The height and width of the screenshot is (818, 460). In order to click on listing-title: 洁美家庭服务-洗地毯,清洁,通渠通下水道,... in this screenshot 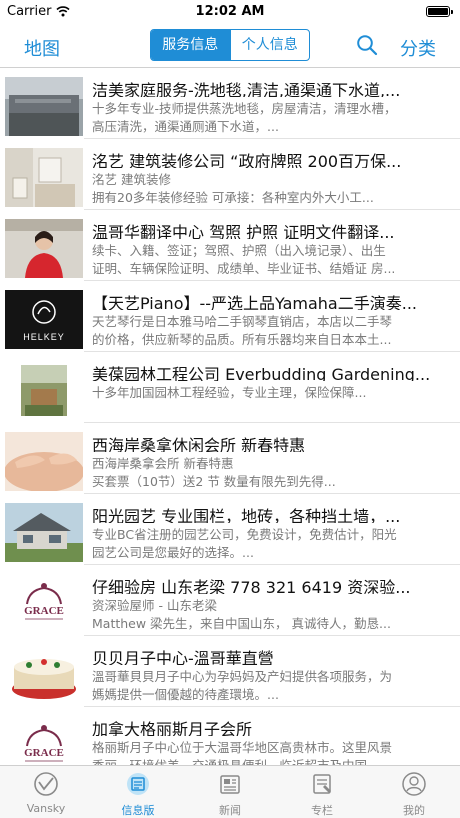, I will do `click(246, 89)`.